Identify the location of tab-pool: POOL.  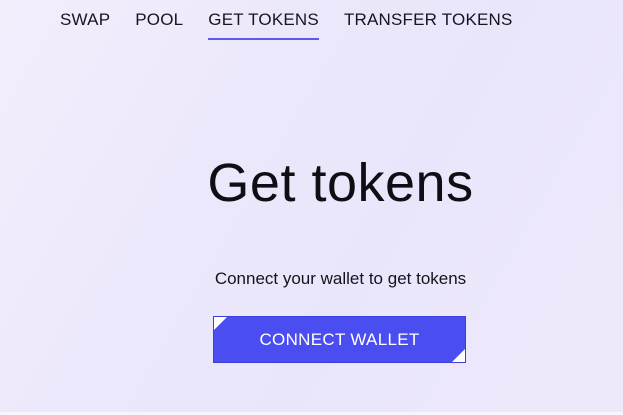
(159, 25).